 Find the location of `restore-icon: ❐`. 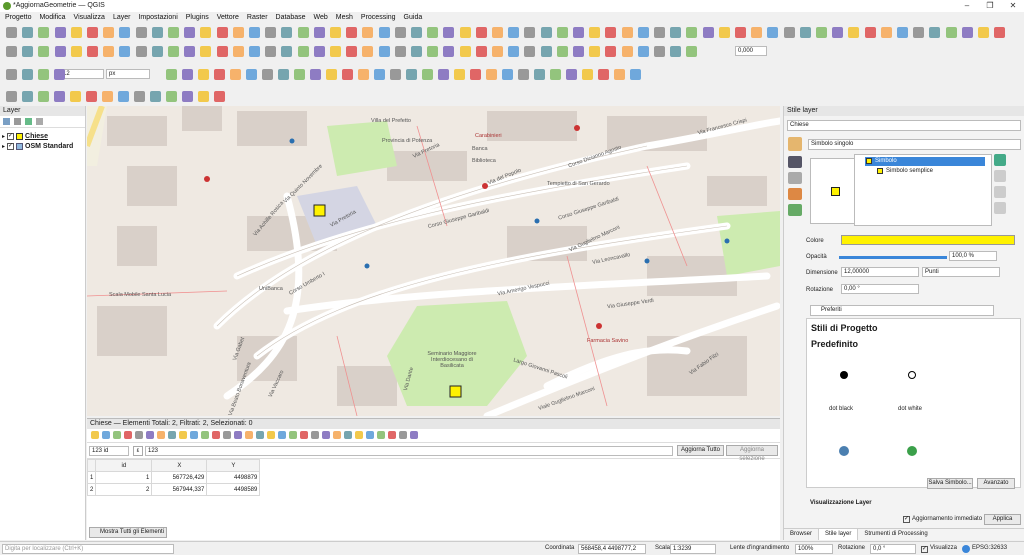

restore-icon: ❐ is located at coordinates (990, 6).